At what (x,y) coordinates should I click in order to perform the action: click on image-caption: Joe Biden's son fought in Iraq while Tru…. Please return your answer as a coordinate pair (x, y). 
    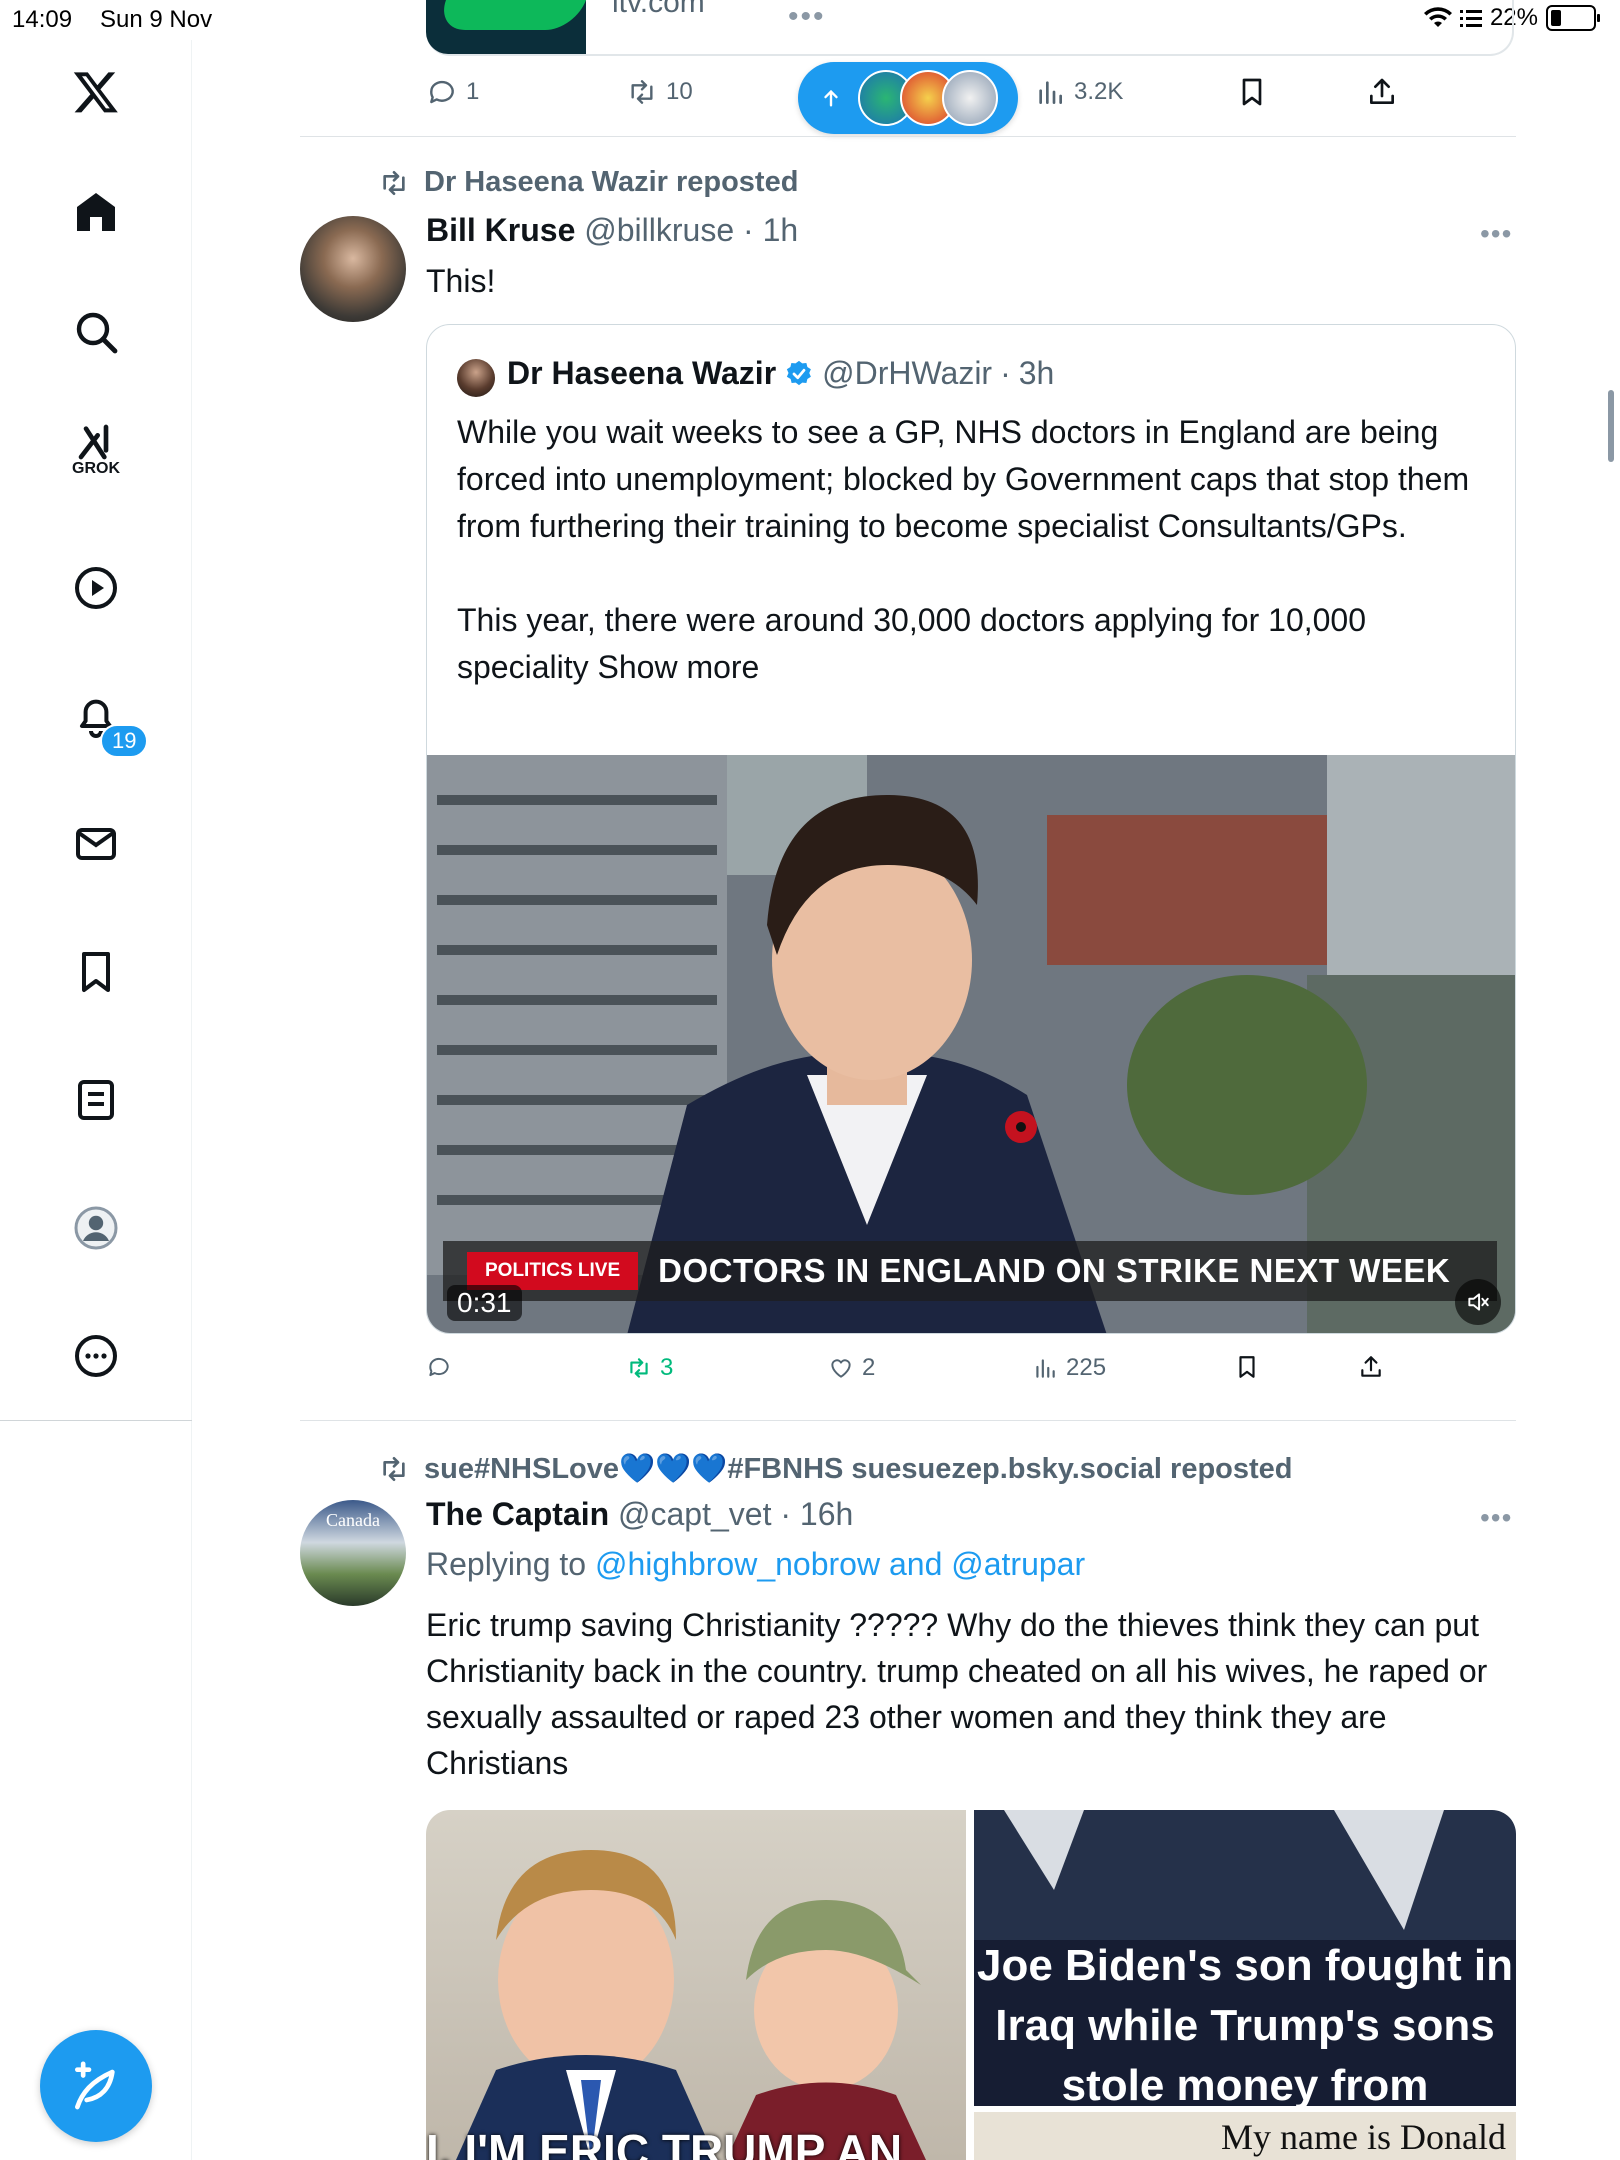
    Looking at the image, I should click on (1244, 2023).